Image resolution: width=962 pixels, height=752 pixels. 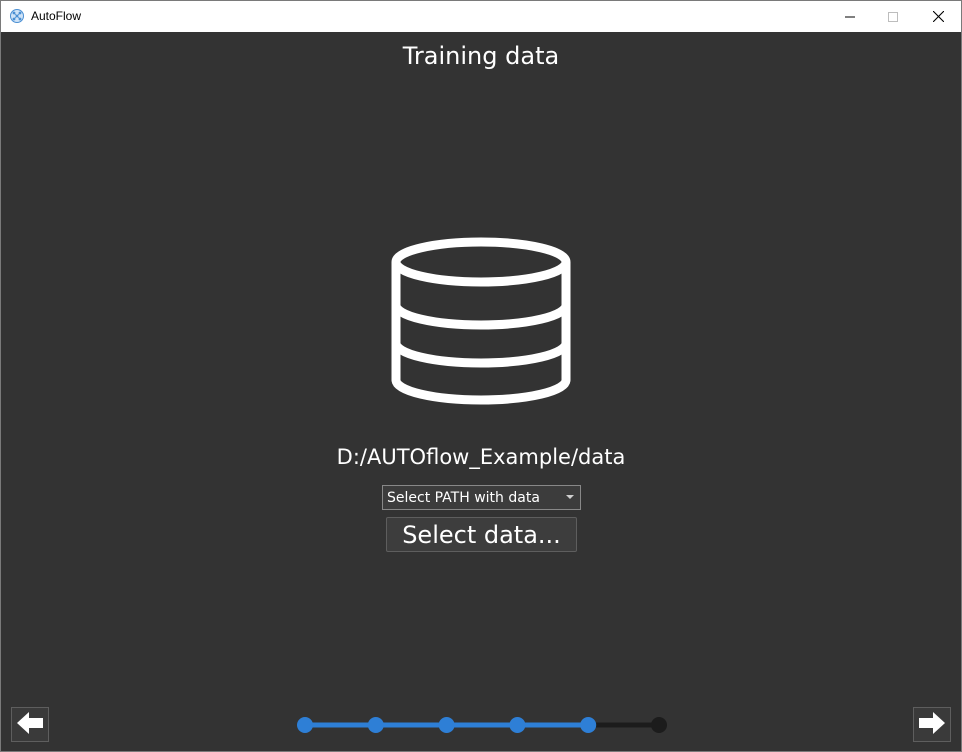 I want to click on step-progress, so click(x=481, y=725).